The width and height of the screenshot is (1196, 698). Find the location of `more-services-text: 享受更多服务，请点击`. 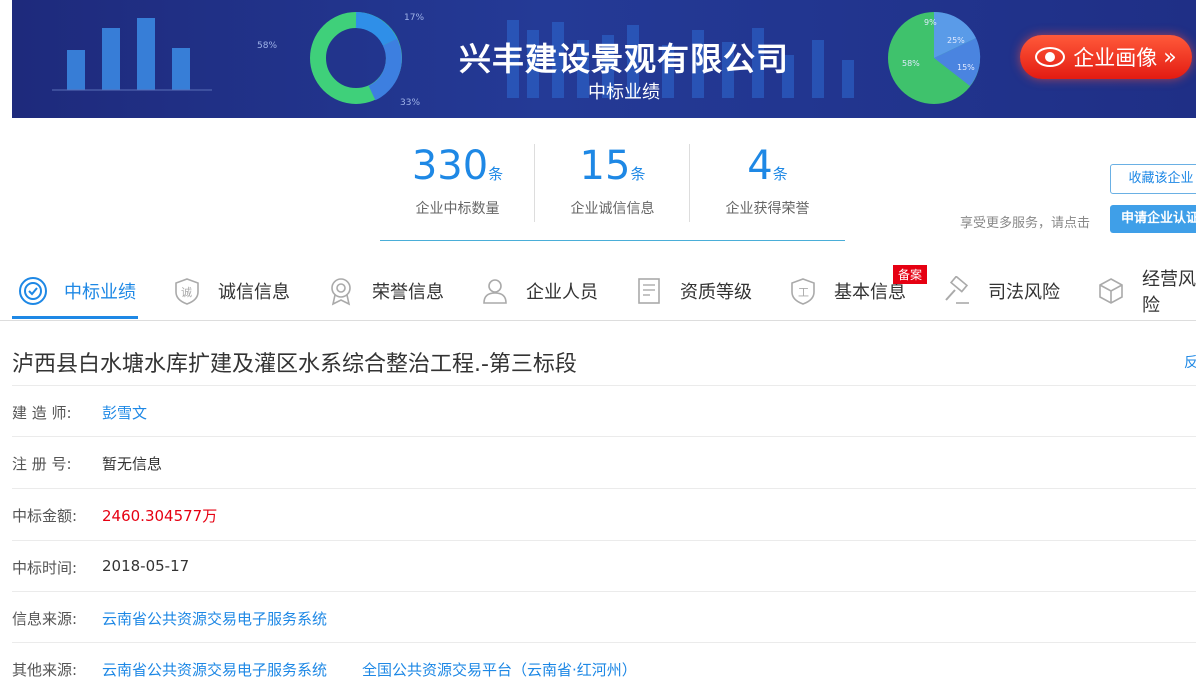

more-services-text: 享受更多服务，请点击 is located at coordinates (1025, 223).